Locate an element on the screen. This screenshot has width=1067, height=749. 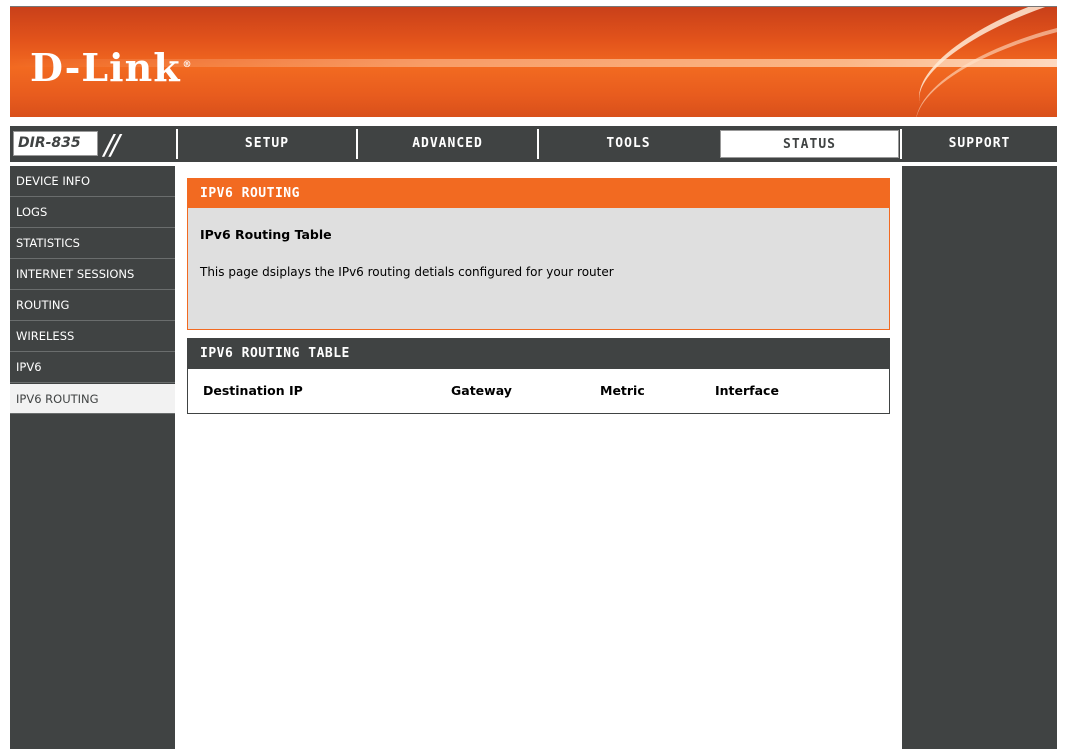
column-header-gateway: Gateway is located at coordinates (481, 390).